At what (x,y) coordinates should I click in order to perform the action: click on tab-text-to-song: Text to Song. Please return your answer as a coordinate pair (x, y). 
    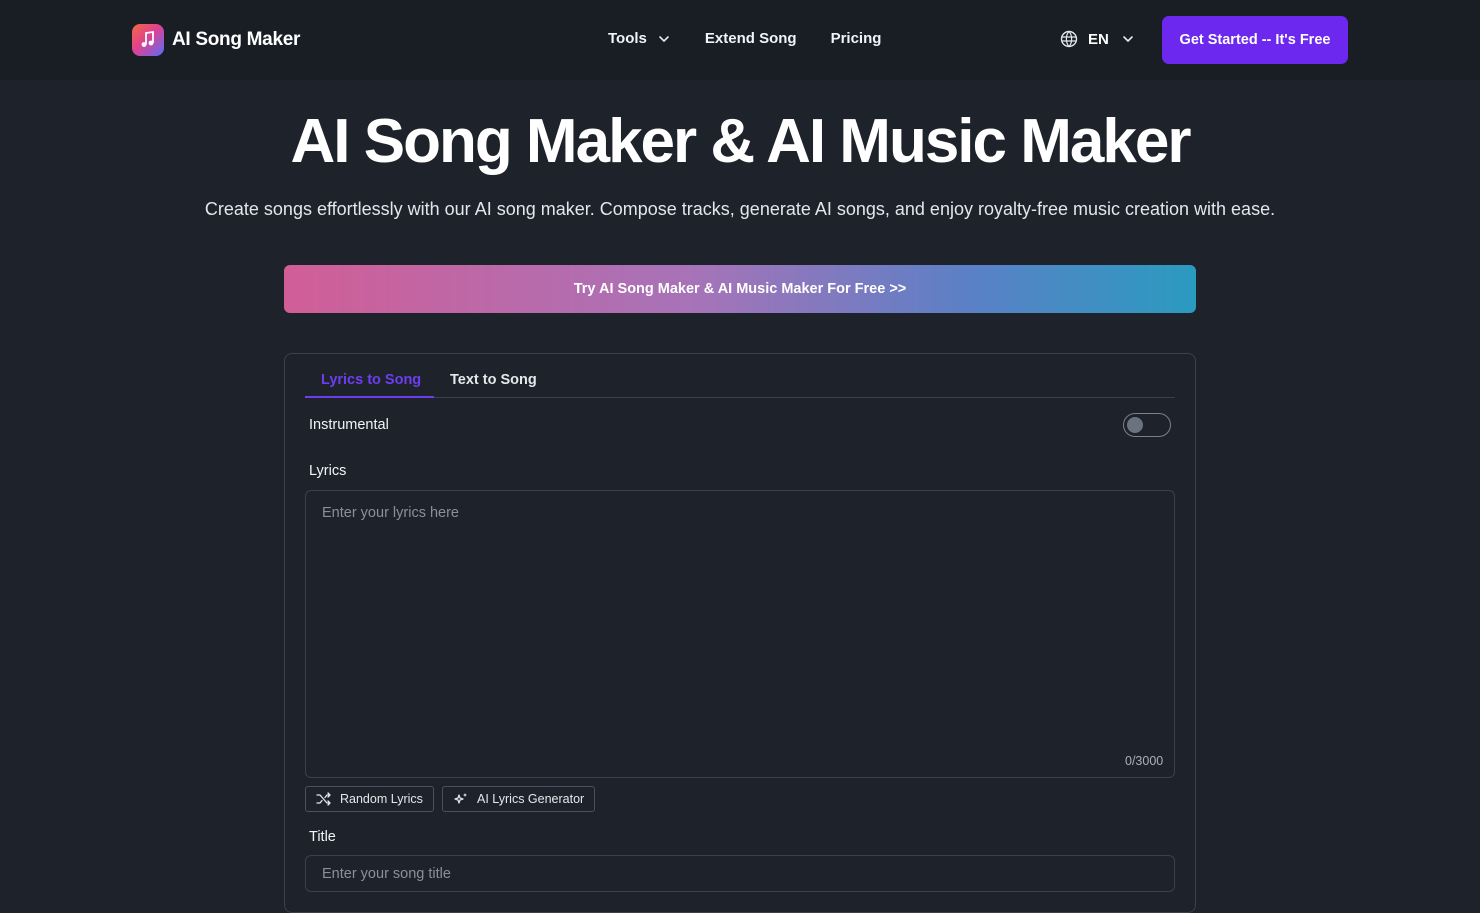
    Looking at the image, I should click on (493, 380).